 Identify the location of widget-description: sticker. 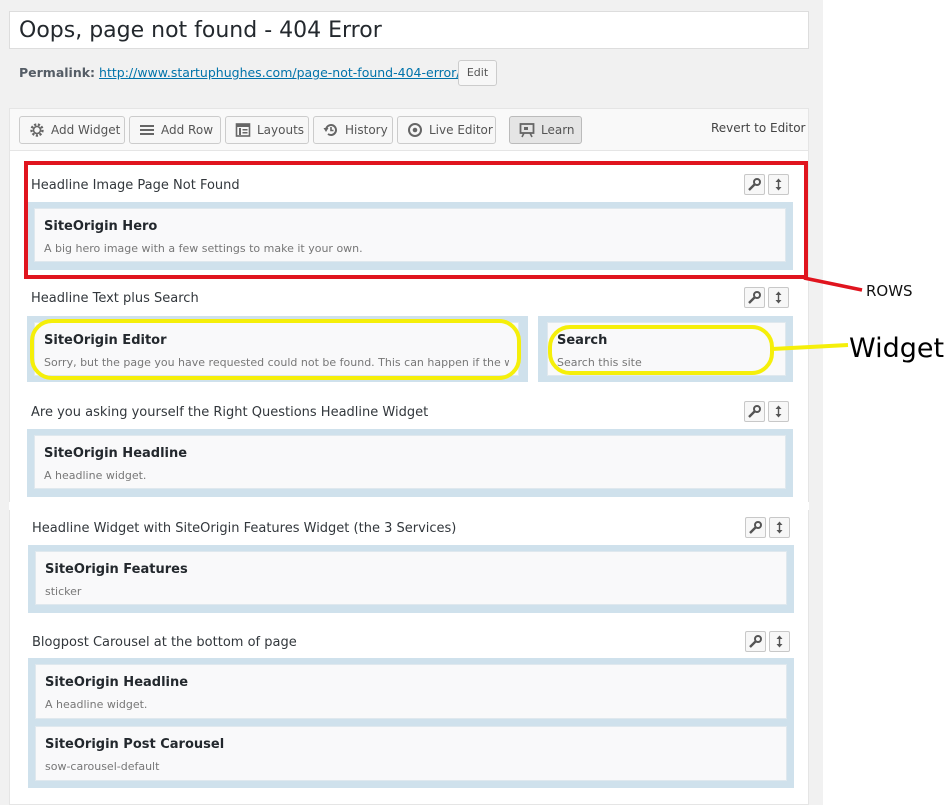
(63, 591).